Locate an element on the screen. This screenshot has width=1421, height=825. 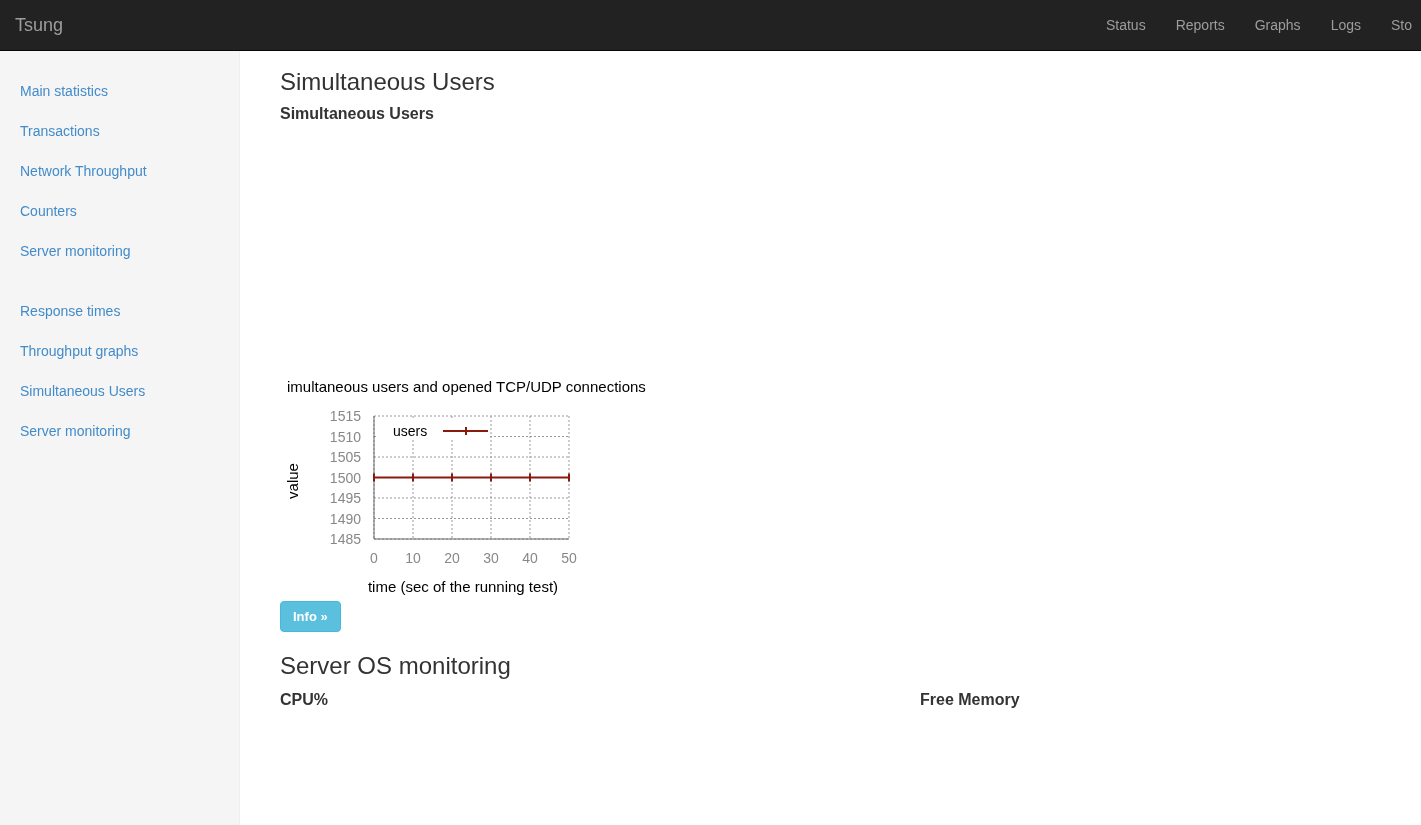
x-tick-label: 40 is located at coordinates (530, 558).